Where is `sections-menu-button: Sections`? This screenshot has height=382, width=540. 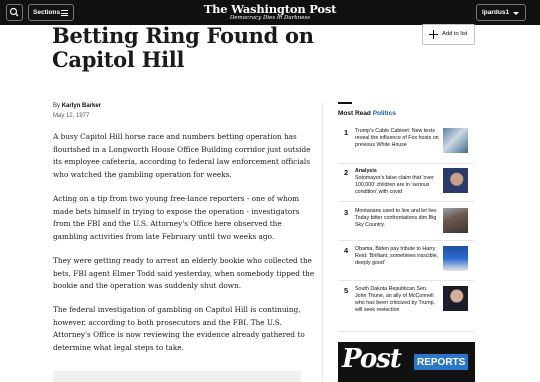
sections-menu-button: Sections is located at coordinates (51, 12).